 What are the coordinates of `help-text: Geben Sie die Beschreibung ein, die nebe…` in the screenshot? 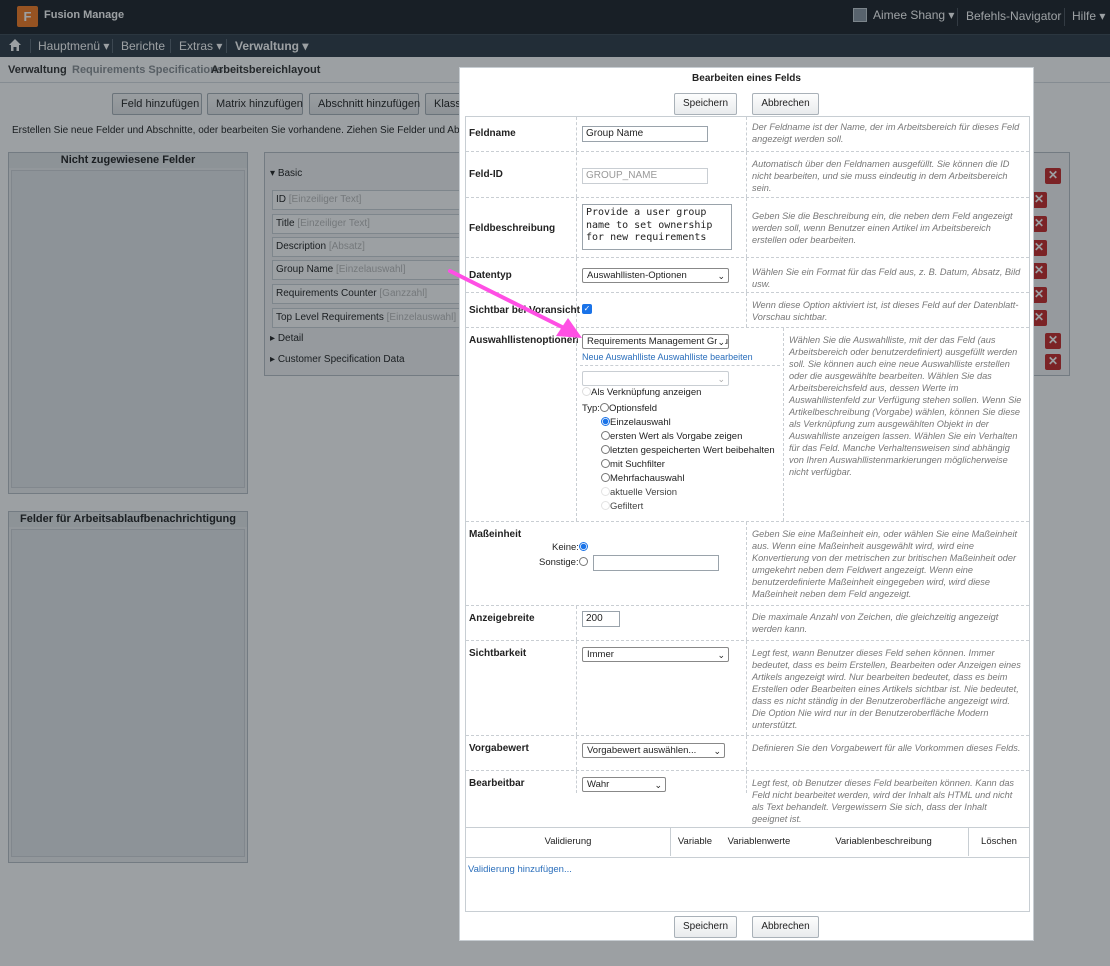 It's located at (882, 228).